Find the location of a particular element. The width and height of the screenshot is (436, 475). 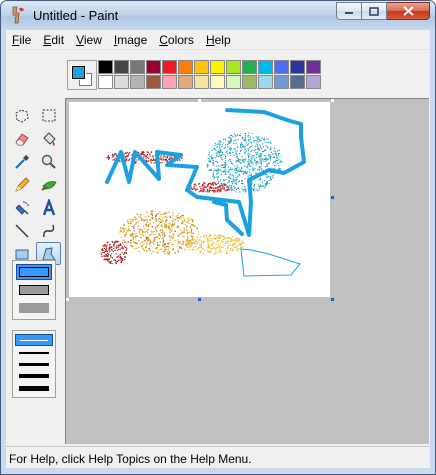

minimize-button is located at coordinates (349, 11).